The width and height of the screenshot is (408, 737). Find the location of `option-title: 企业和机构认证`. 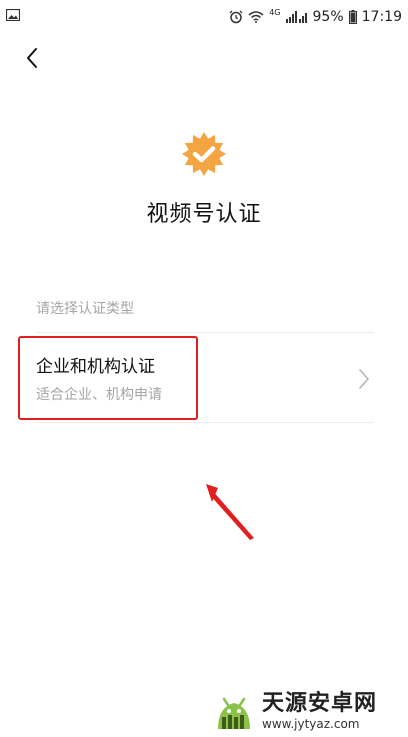

option-title: 企业和机构认证 is located at coordinates (95, 367).